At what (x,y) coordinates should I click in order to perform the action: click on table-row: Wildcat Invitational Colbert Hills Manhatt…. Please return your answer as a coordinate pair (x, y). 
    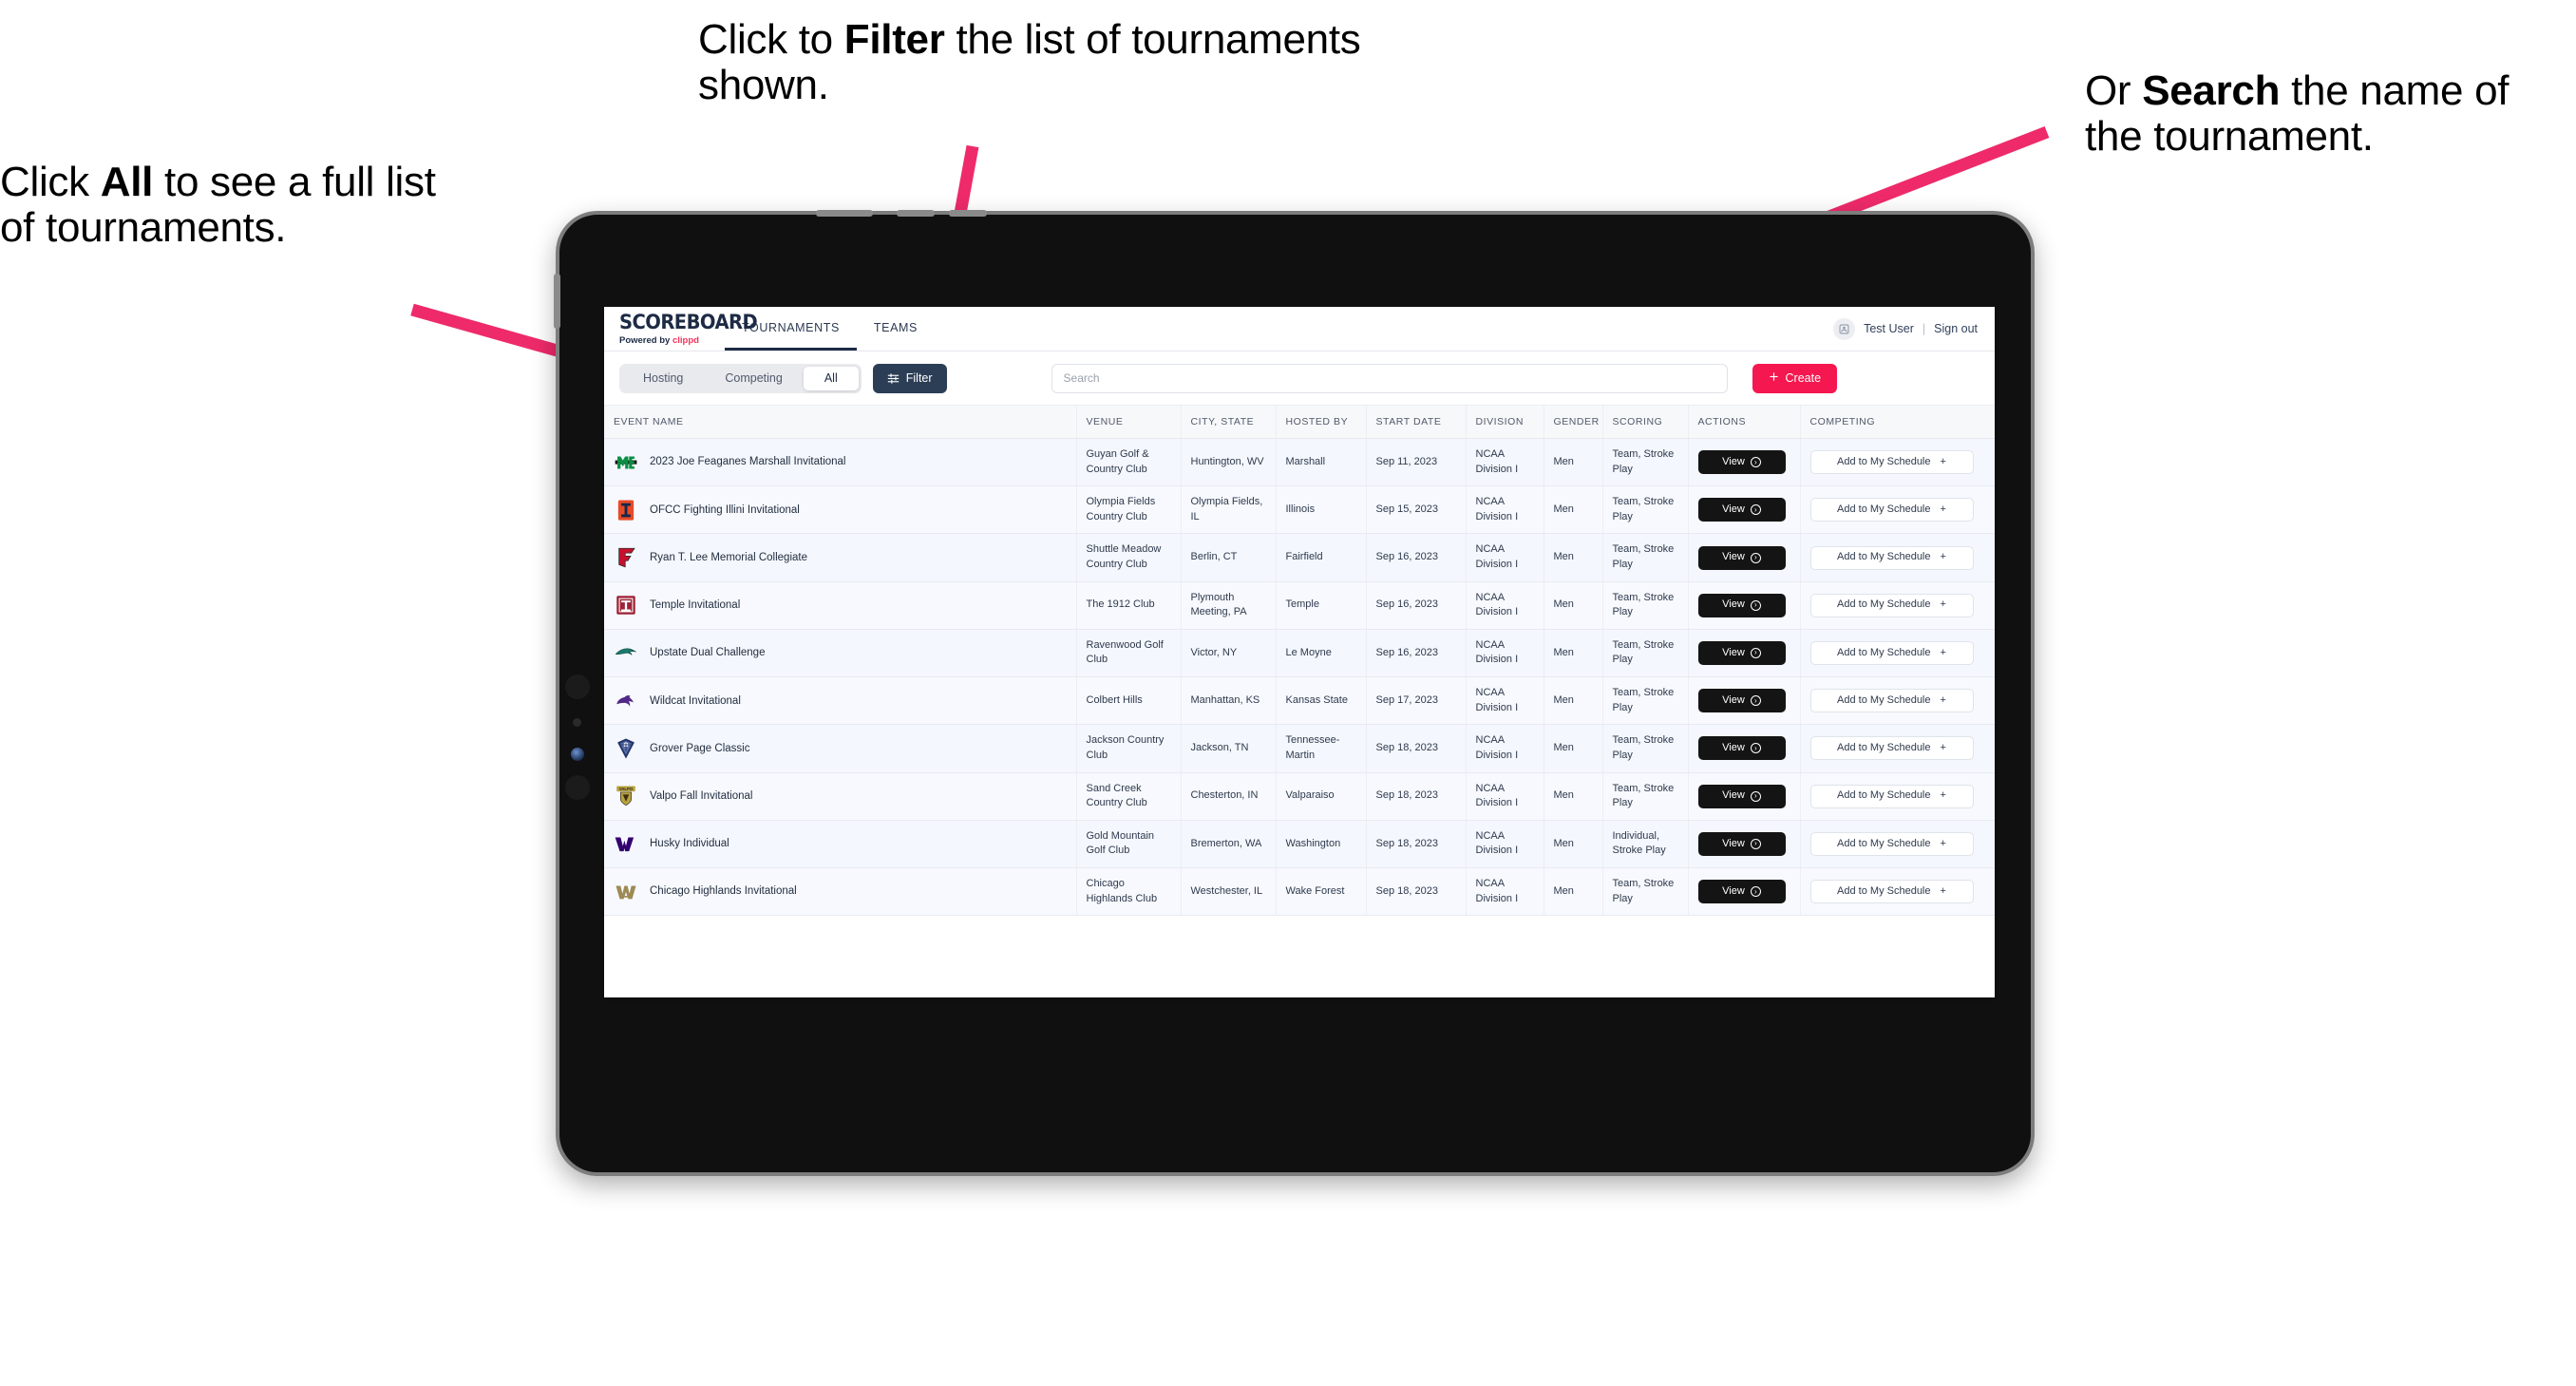
    Looking at the image, I should click on (1299, 701).